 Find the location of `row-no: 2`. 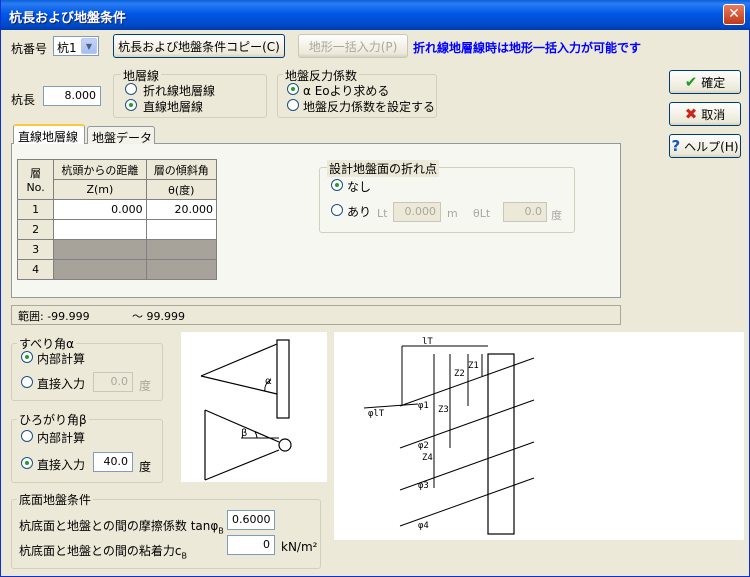

row-no: 2 is located at coordinates (35, 229).